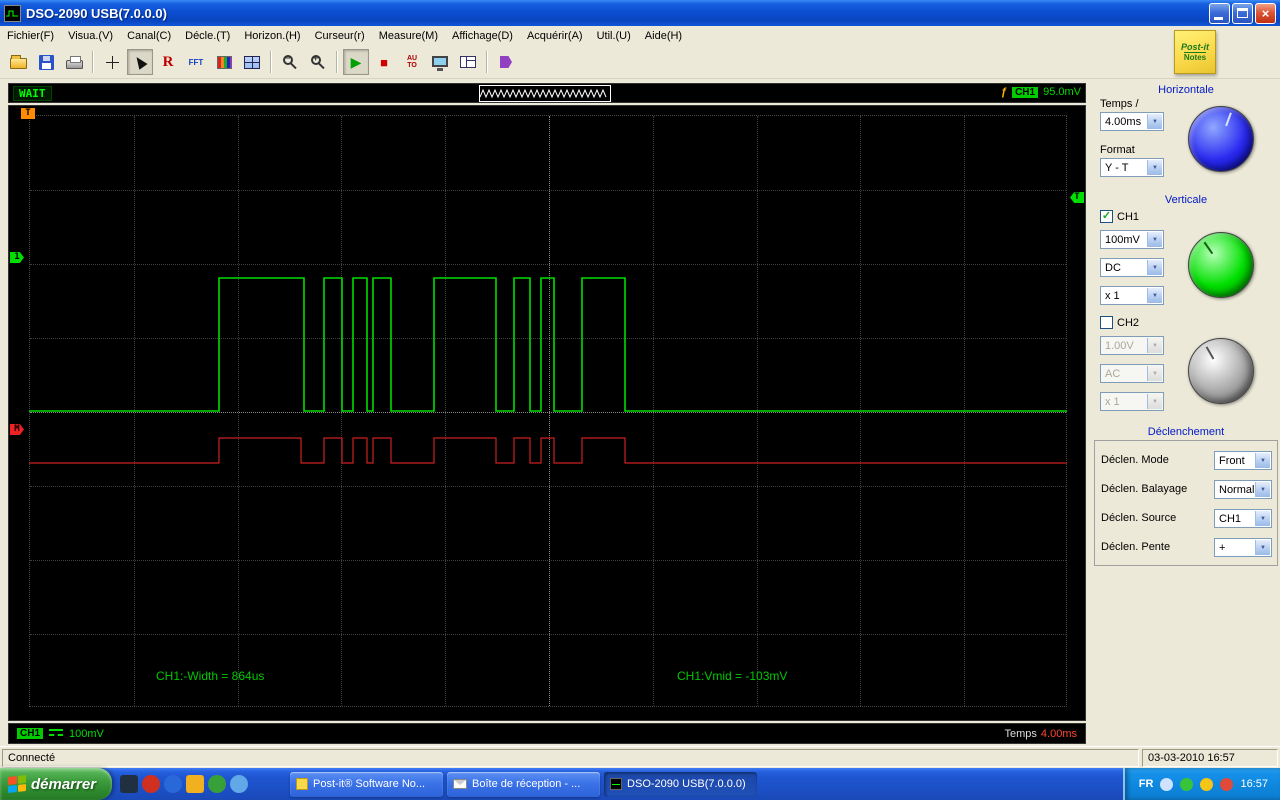 The width and height of the screenshot is (1280, 800). I want to click on zoom-in-button, so click(318, 62).